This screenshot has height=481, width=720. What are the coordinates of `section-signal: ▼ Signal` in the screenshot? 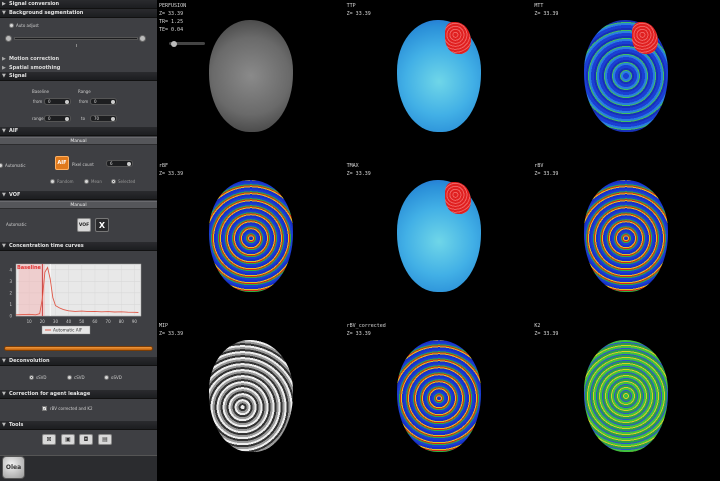 It's located at (78, 76).